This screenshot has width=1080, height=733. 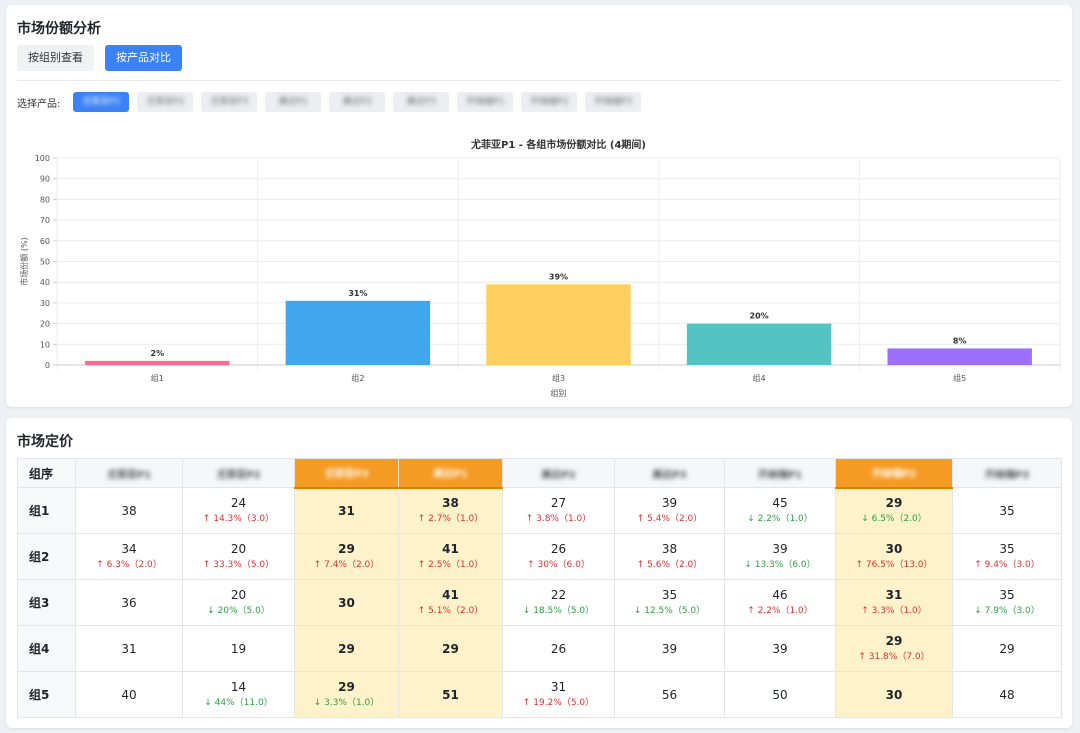 I want to click on product-chip-label: 尤菲亚P1, so click(x=101, y=102).